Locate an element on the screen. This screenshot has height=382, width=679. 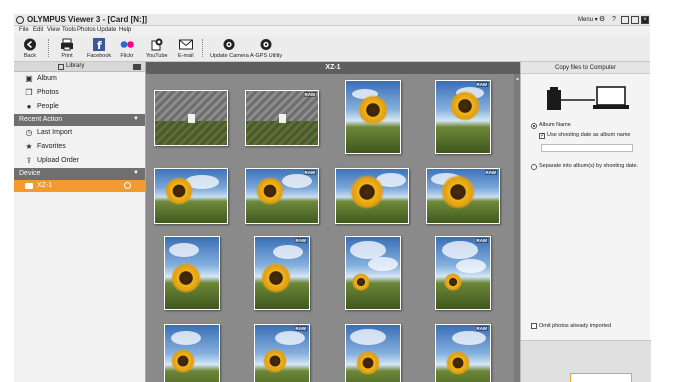
menu-photos: Photos is located at coordinates (86, 30).